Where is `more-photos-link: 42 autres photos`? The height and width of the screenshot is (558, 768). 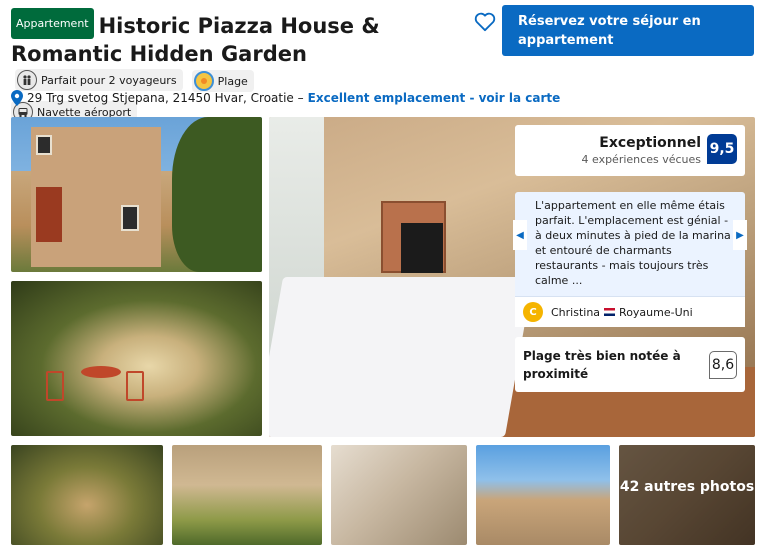 more-photos-link: 42 autres photos is located at coordinates (687, 487).